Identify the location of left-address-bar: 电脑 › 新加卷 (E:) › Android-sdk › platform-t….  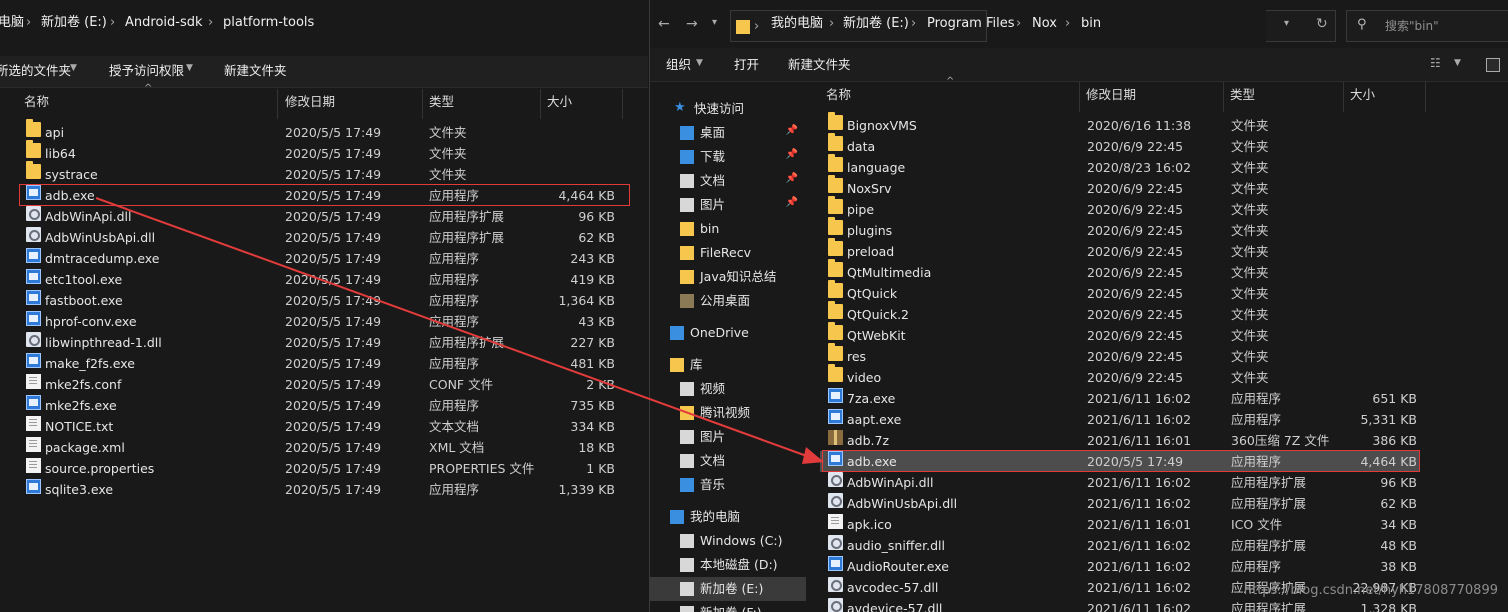
(324, 24).